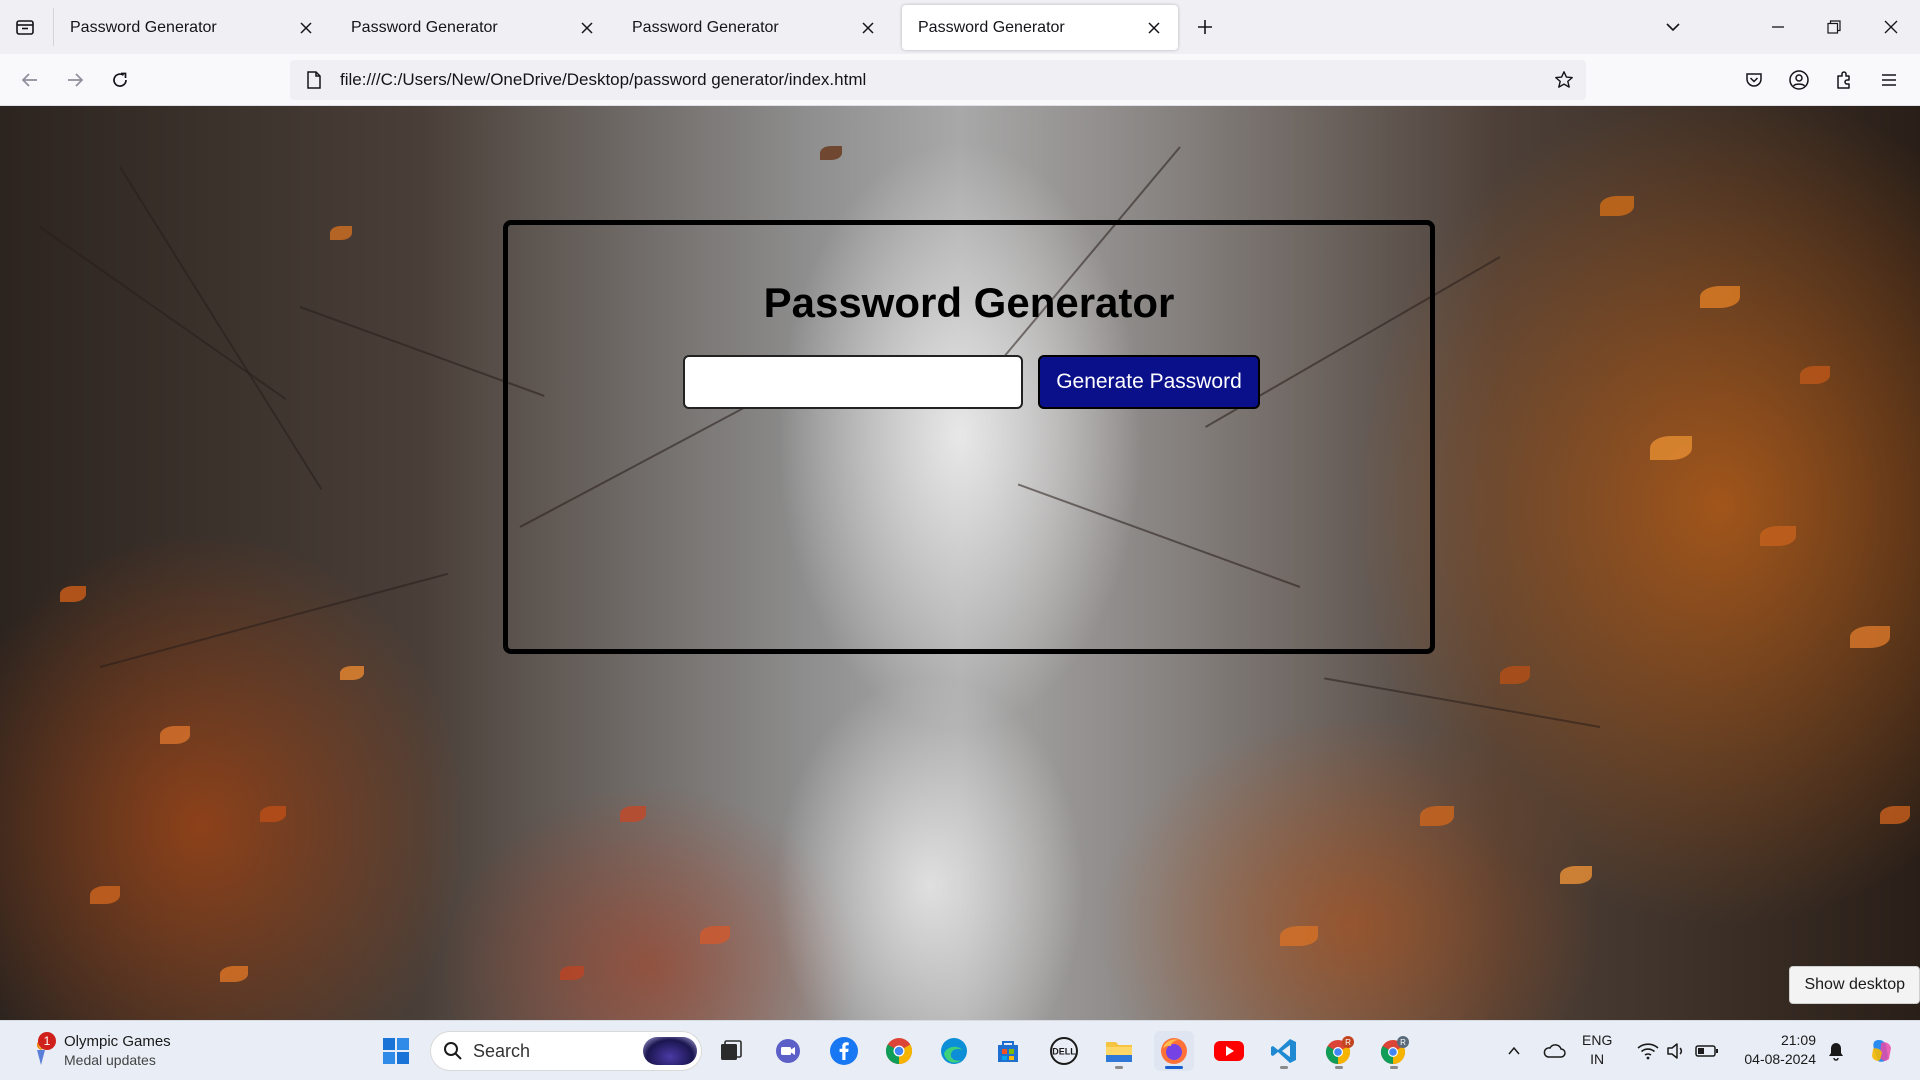  What do you see at coordinates (30, 80) in the screenshot?
I see `back-arrow-icon` at bounding box center [30, 80].